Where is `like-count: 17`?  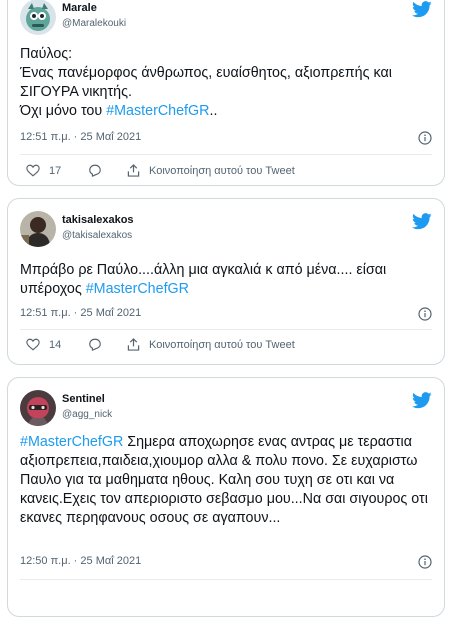
like-count: 17 is located at coordinates (55, 170).